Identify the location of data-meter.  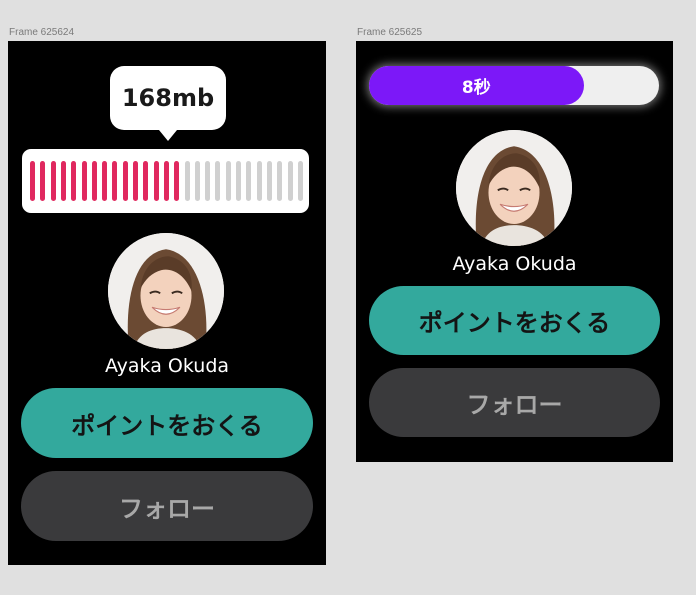
(165, 181).